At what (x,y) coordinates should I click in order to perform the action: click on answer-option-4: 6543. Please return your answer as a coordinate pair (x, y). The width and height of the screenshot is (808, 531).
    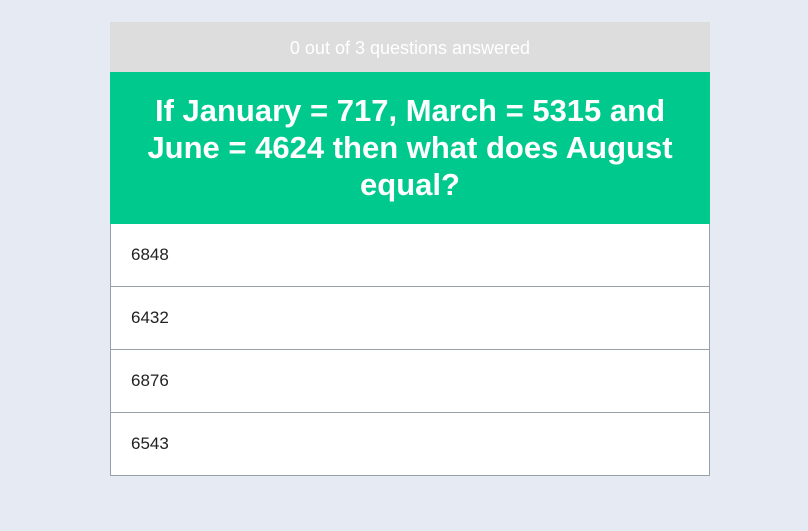
    Looking at the image, I should click on (410, 443).